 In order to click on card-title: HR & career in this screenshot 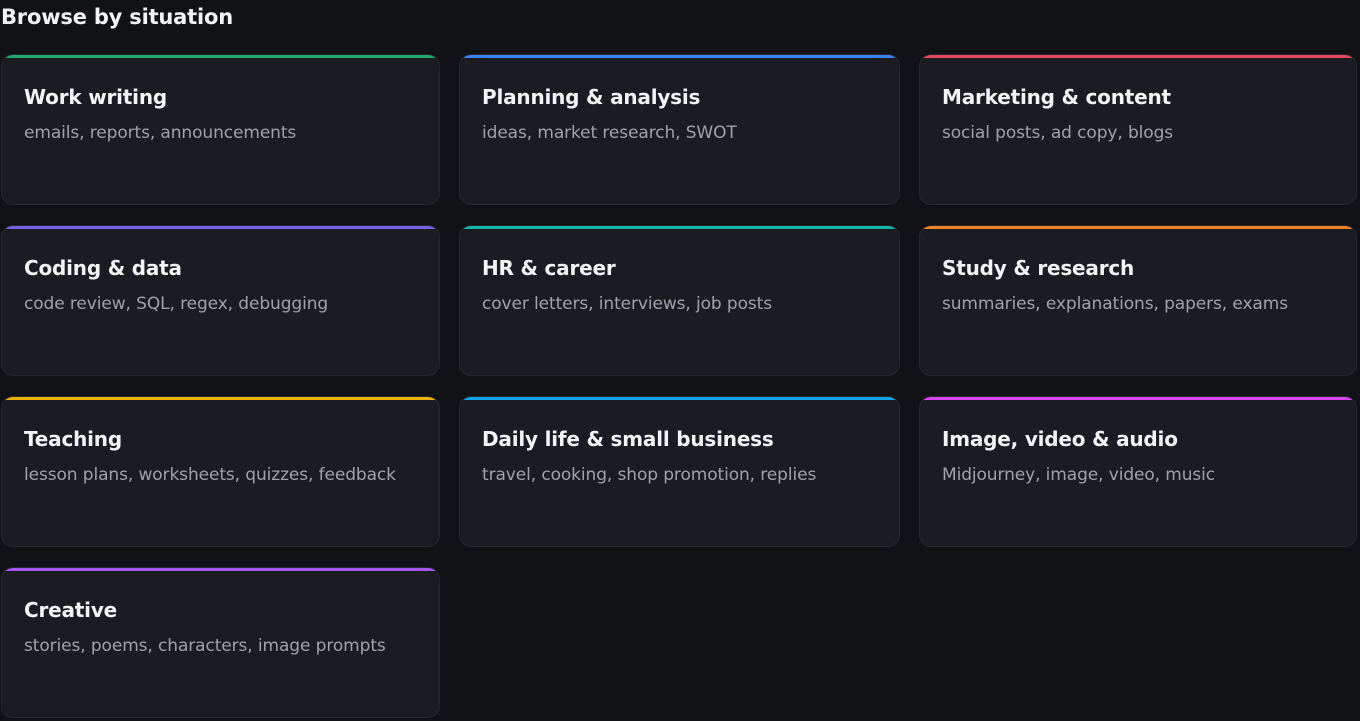, I will do `click(549, 268)`.